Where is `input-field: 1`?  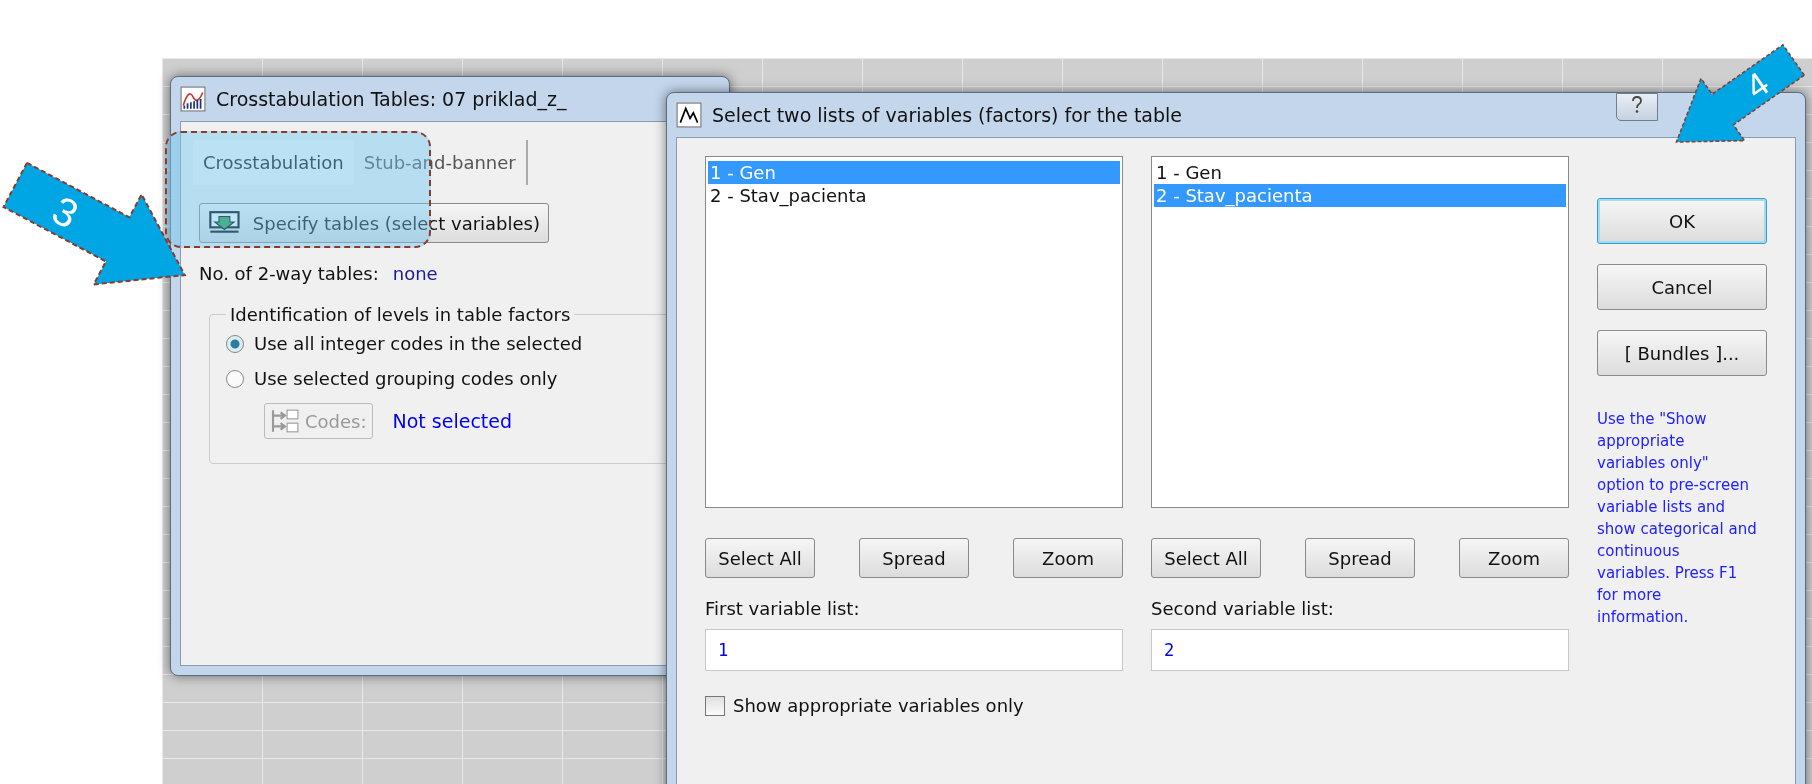
input-field: 1 is located at coordinates (914, 650).